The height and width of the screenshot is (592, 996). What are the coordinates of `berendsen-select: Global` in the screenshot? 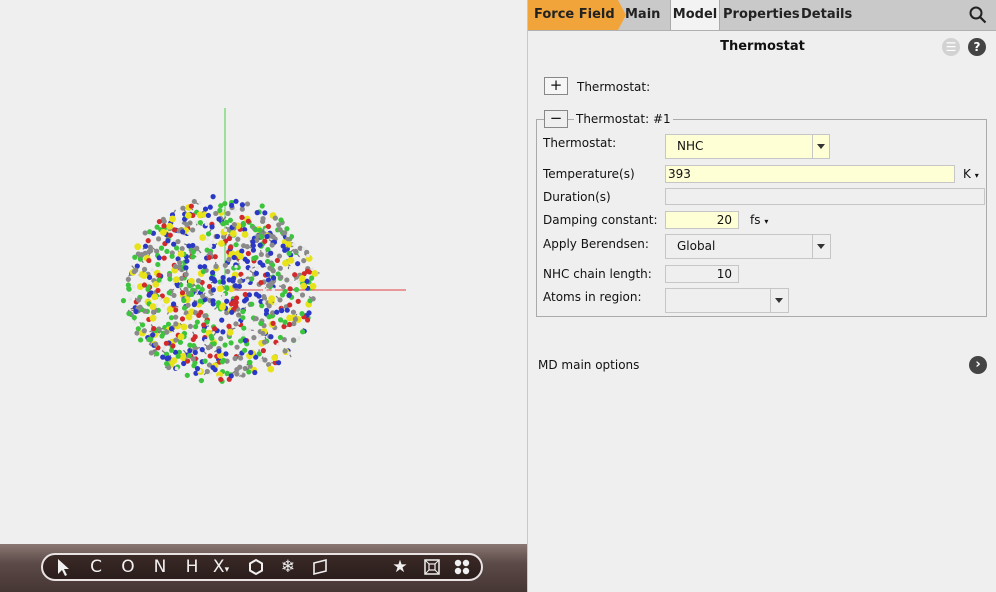 It's located at (748, 246).